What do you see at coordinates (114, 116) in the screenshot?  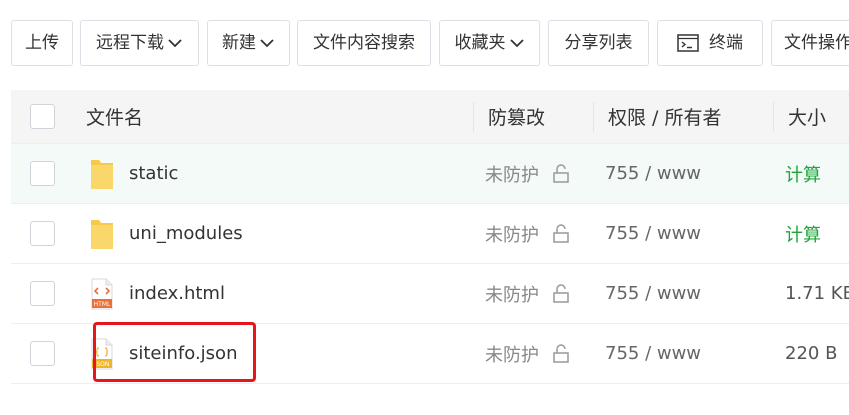 I see `header-name: 文件名` at bounding box center [114, 116].